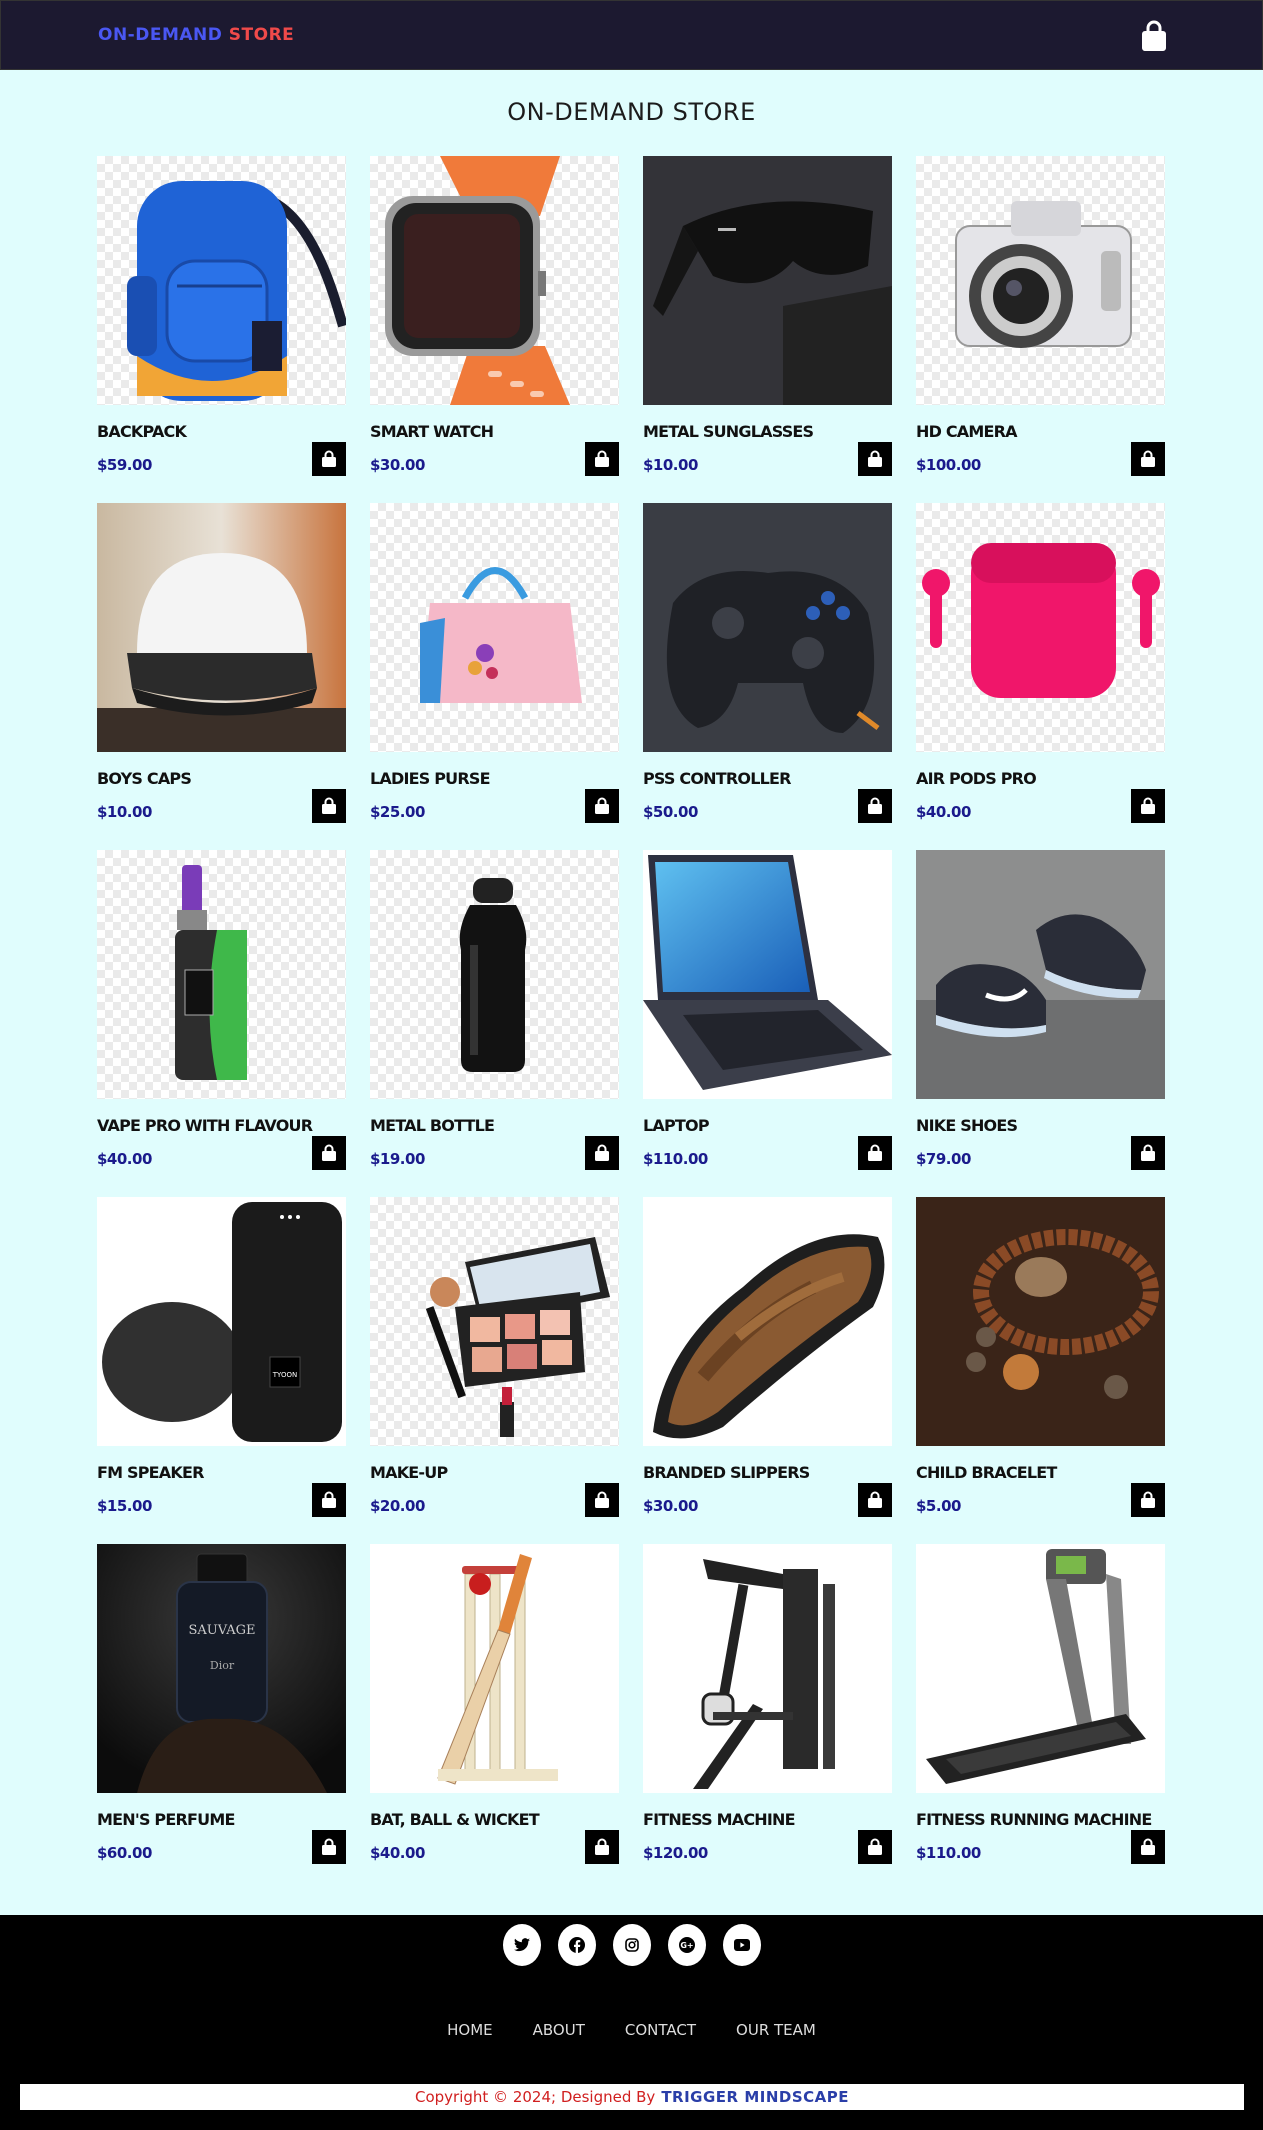 The image size is (1263, 2130). Describe the element at coordinates (767, 1668) in the screenshot. I see `fitness-machine-image` at that location.